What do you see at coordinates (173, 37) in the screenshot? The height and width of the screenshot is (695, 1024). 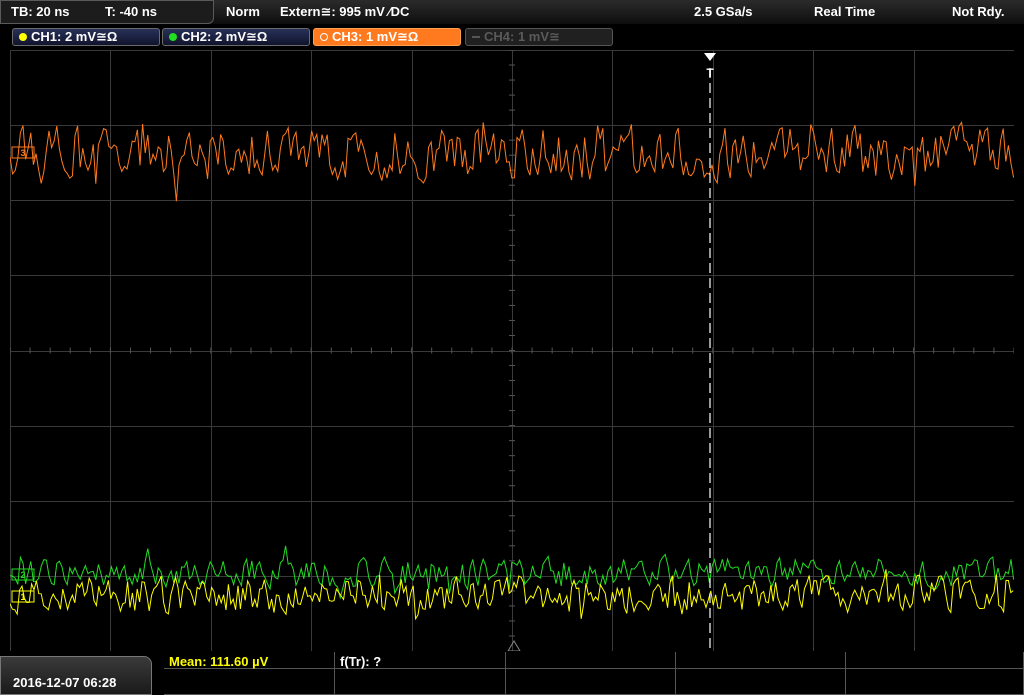 I see `channel-2-indicator-icon` at bounding box center [173, 37].